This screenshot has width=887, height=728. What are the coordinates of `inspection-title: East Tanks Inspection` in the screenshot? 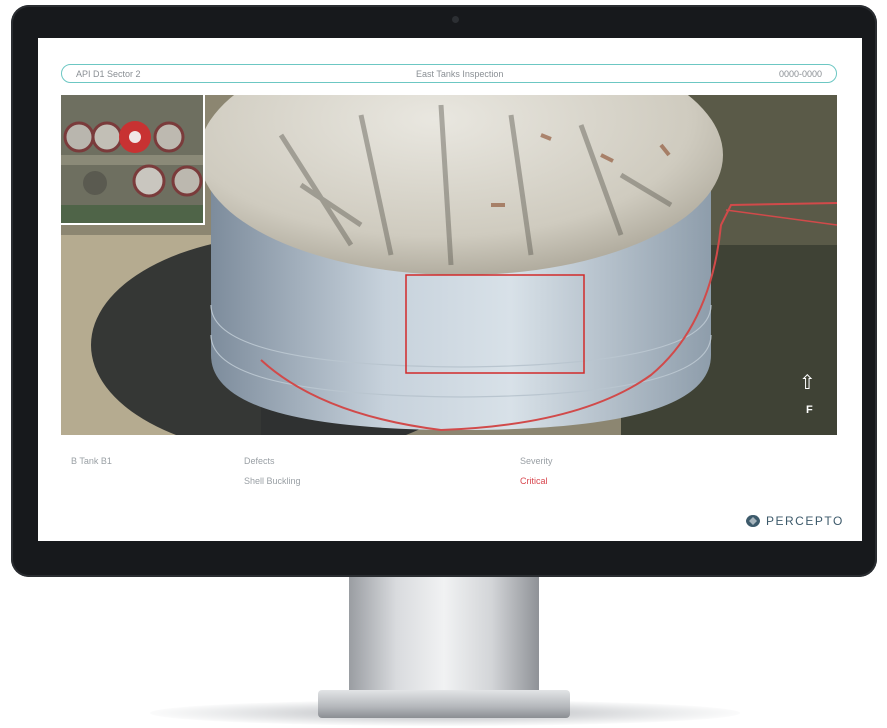 It's located at (460, 73).